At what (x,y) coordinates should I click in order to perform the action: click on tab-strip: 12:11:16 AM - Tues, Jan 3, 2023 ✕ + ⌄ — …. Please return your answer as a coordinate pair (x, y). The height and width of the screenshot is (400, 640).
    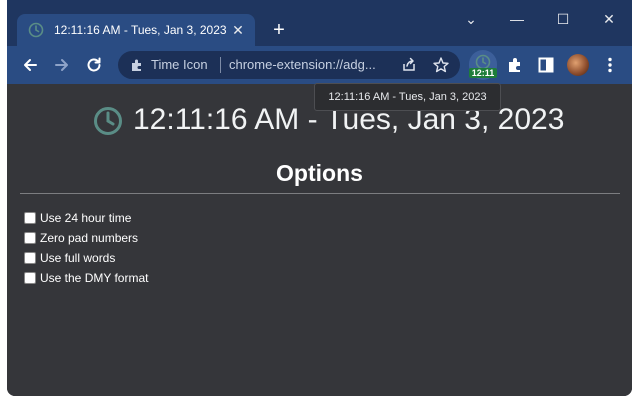
    Looking at the image, I should click on (319, 23).